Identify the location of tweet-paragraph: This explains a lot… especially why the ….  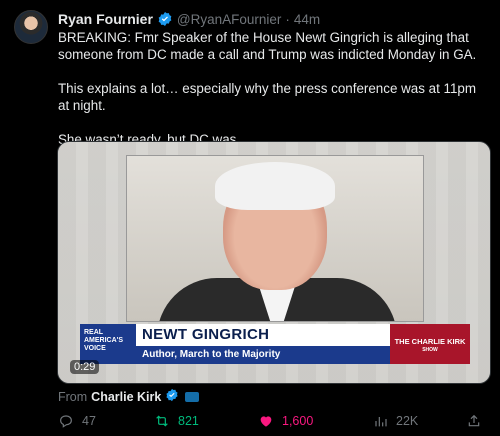
(267, 97).